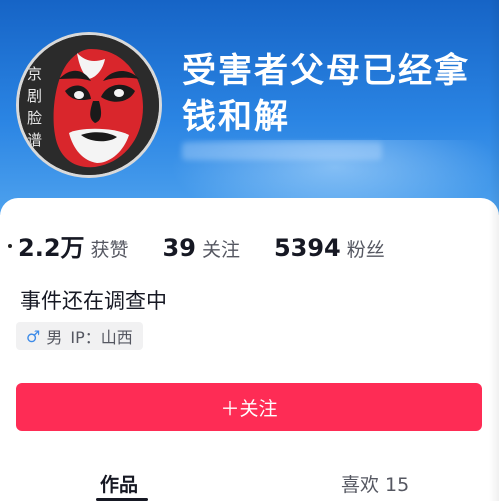 The height and width of the screenshot is (501, 499). Describe the element at coordinates (10, 246) in the screenshot. I see `bullet-dot` at that location.